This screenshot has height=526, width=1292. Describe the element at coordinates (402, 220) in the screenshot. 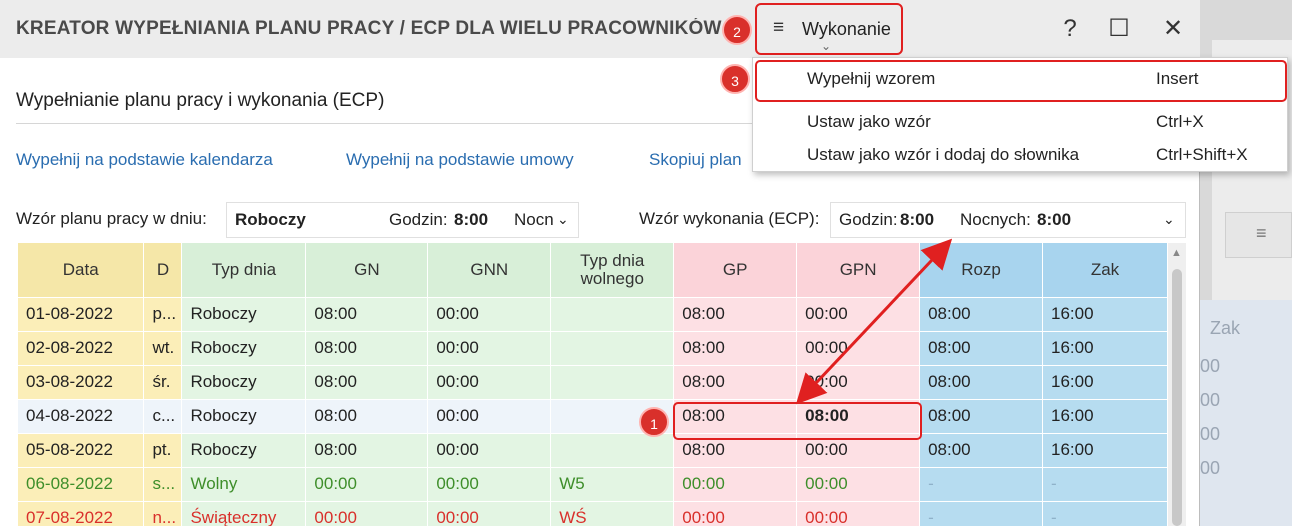

I see `plan-pattern-field: Roboczy Godzin: 8:00 Nocn ⌄` at that location.